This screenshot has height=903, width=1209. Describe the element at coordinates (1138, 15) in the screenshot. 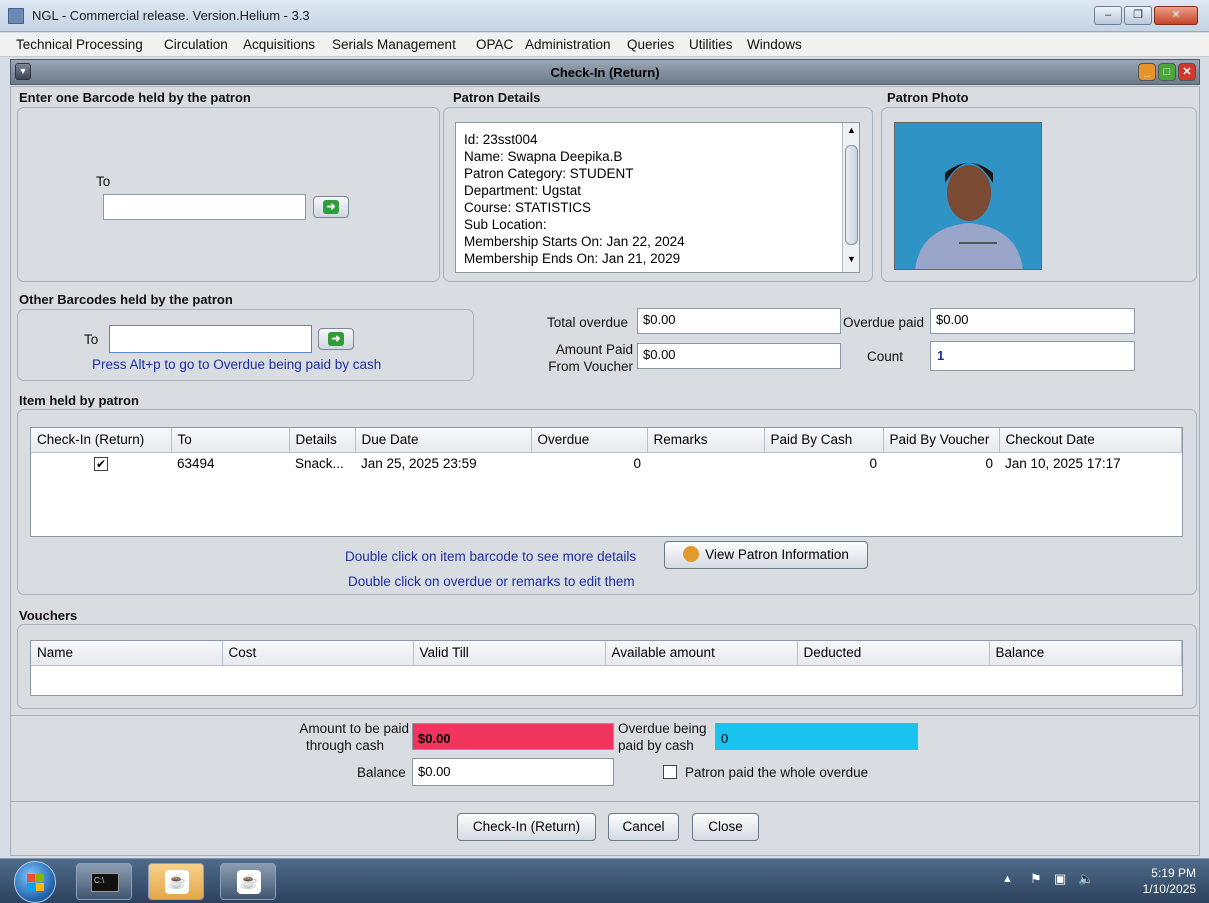

I see `restore-icon: ❐` at that location.